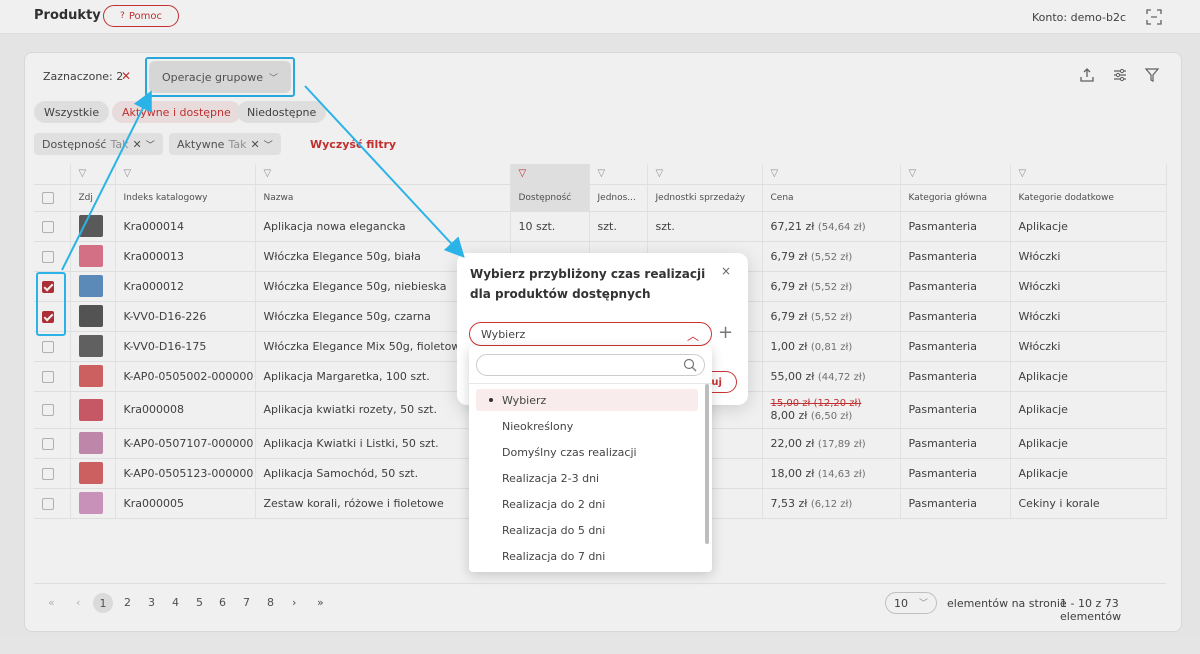 The image size is (1200, 654). Describe the element at coordinates (222, 602) in the screenshot. I see `page-button: 6` at that location.